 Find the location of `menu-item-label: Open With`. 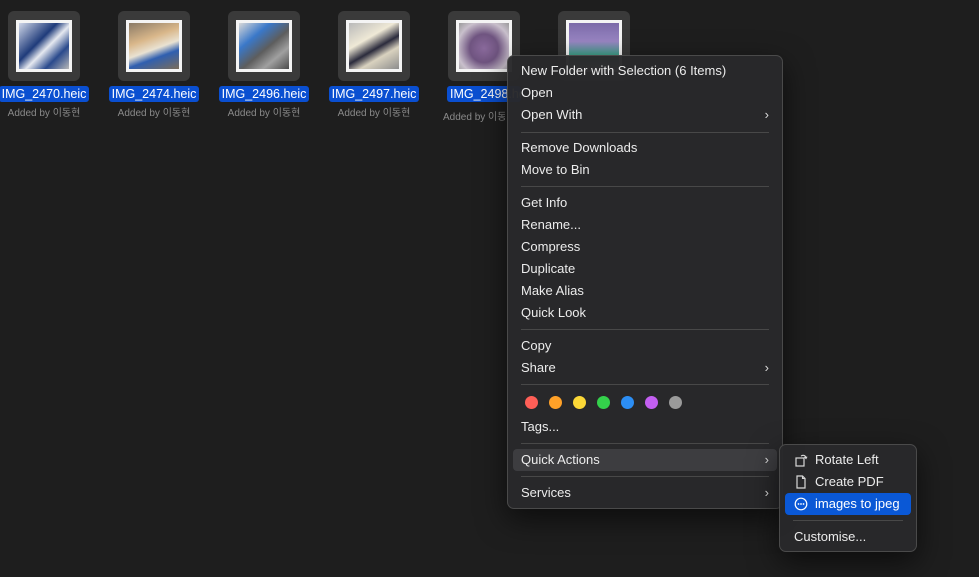

menu-item-label: Open With is located at coordinates (552, 114).